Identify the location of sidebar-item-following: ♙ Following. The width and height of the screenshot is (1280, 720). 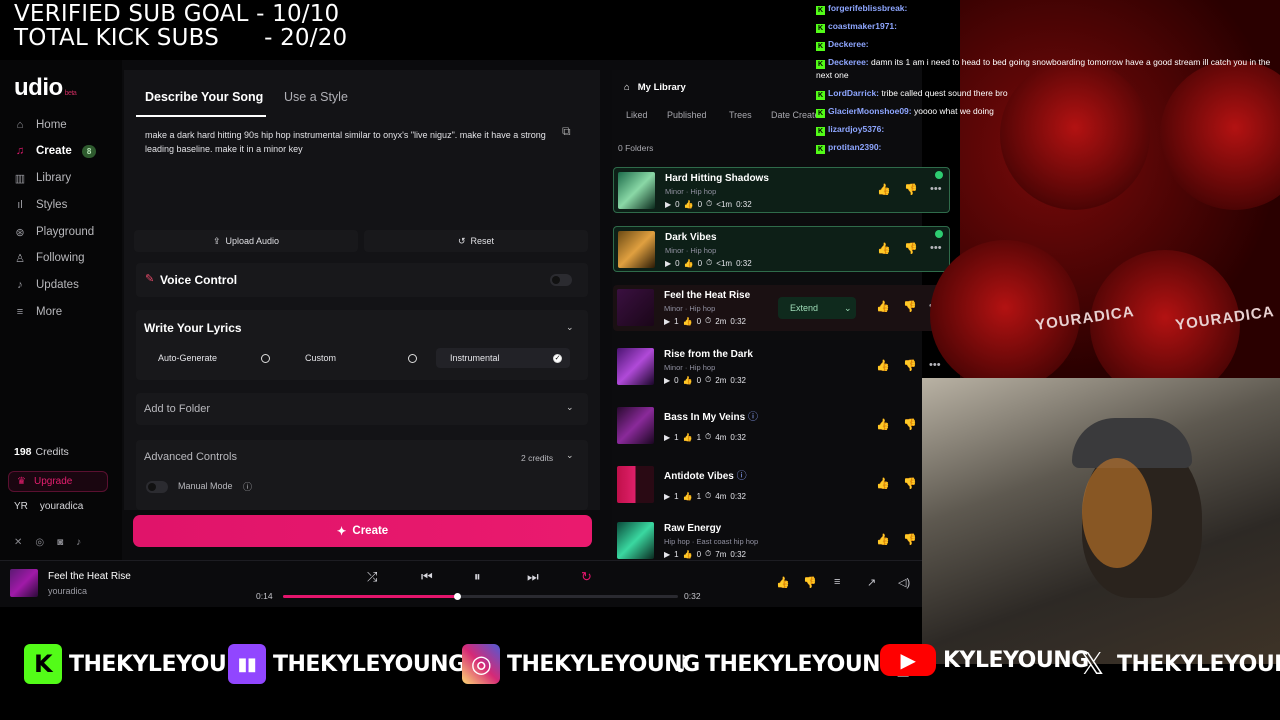
(49, 258).